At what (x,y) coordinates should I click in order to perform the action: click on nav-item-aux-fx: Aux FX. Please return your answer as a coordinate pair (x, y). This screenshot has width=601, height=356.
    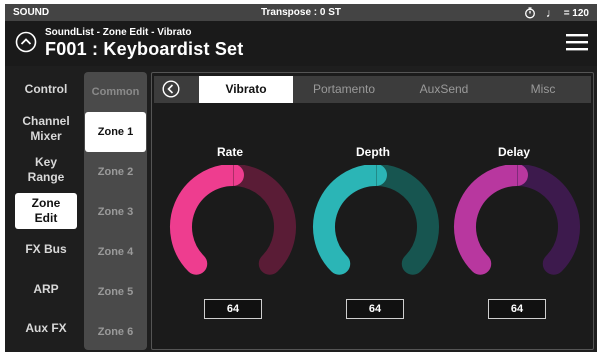
    Looking at the image, I should click on (46, 328).